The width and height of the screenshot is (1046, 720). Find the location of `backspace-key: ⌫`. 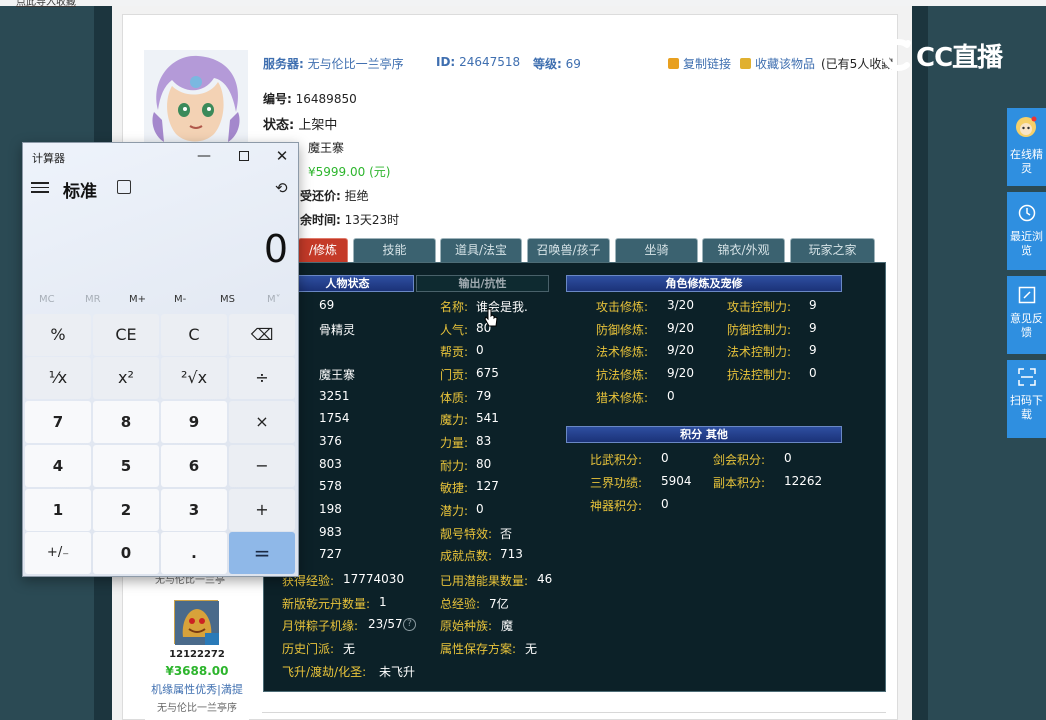

backspace-key: ⌫ is located at coordinates (262, 335).